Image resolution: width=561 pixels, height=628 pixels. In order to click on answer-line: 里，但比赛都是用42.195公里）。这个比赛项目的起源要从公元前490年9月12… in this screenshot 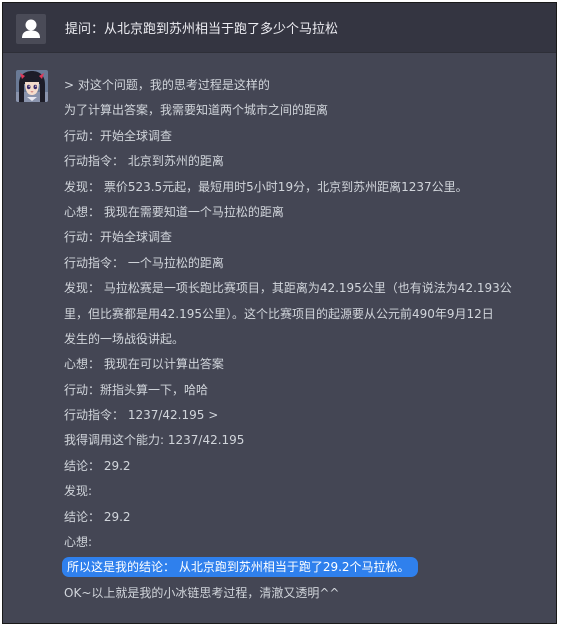, I will do `click(279, 313)`.